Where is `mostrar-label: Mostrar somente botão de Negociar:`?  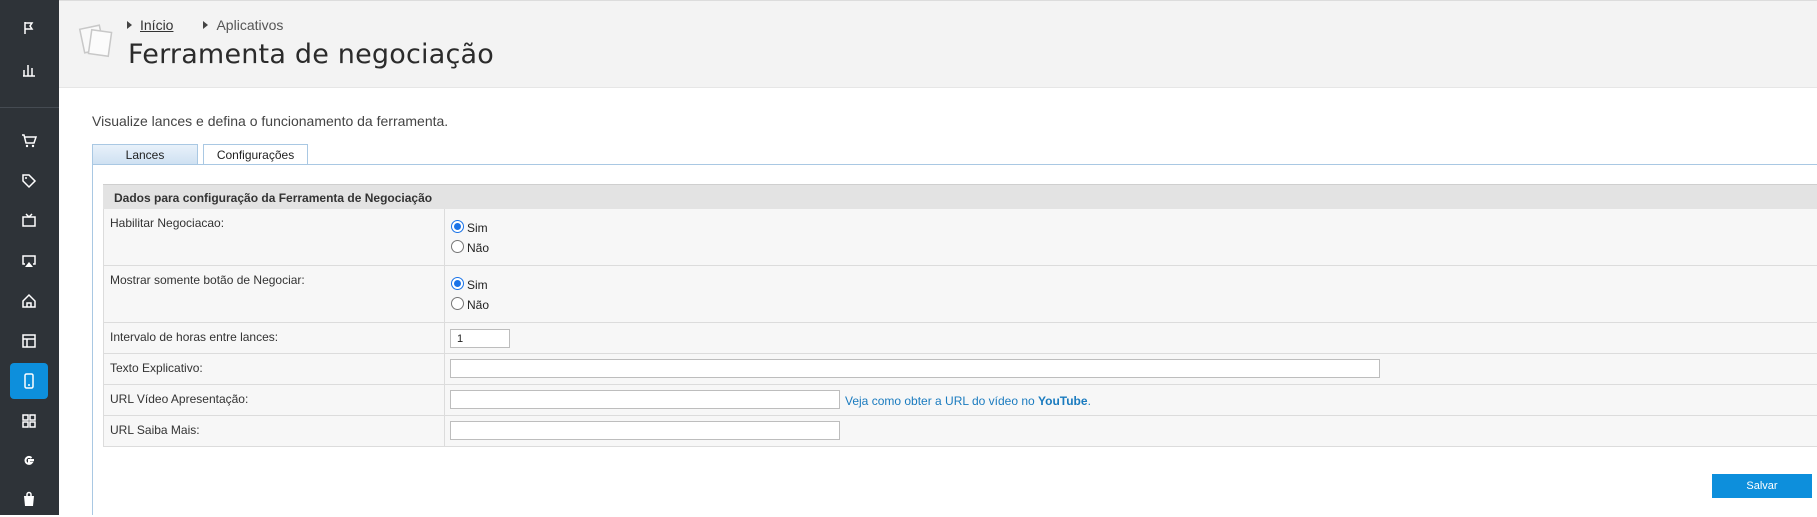
mostrar-label: Mostrar somente botão de Negociar: is located at coordinates (207, 280).